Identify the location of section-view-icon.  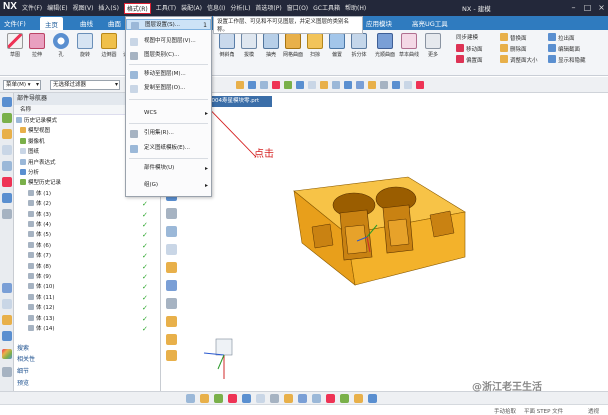
(302, 398).